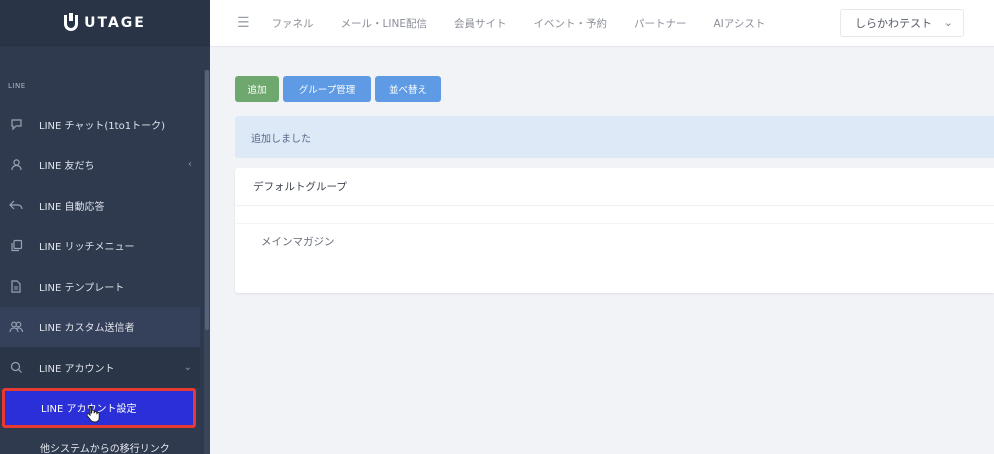 The width and height of the screenshot is (994, 454). What do you see at coordinates (893, 23) in the screenshot?
I see `user-name: しらかわテスト` at bounding box center [893, 23].